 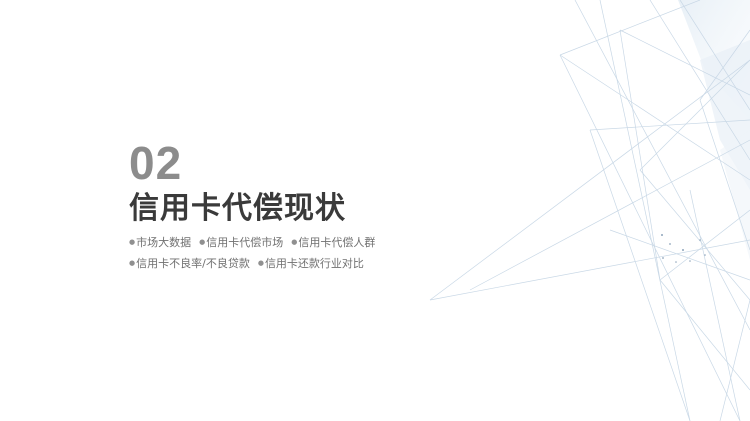 I want to click on section-number: 02, so click(x=156, y=163).